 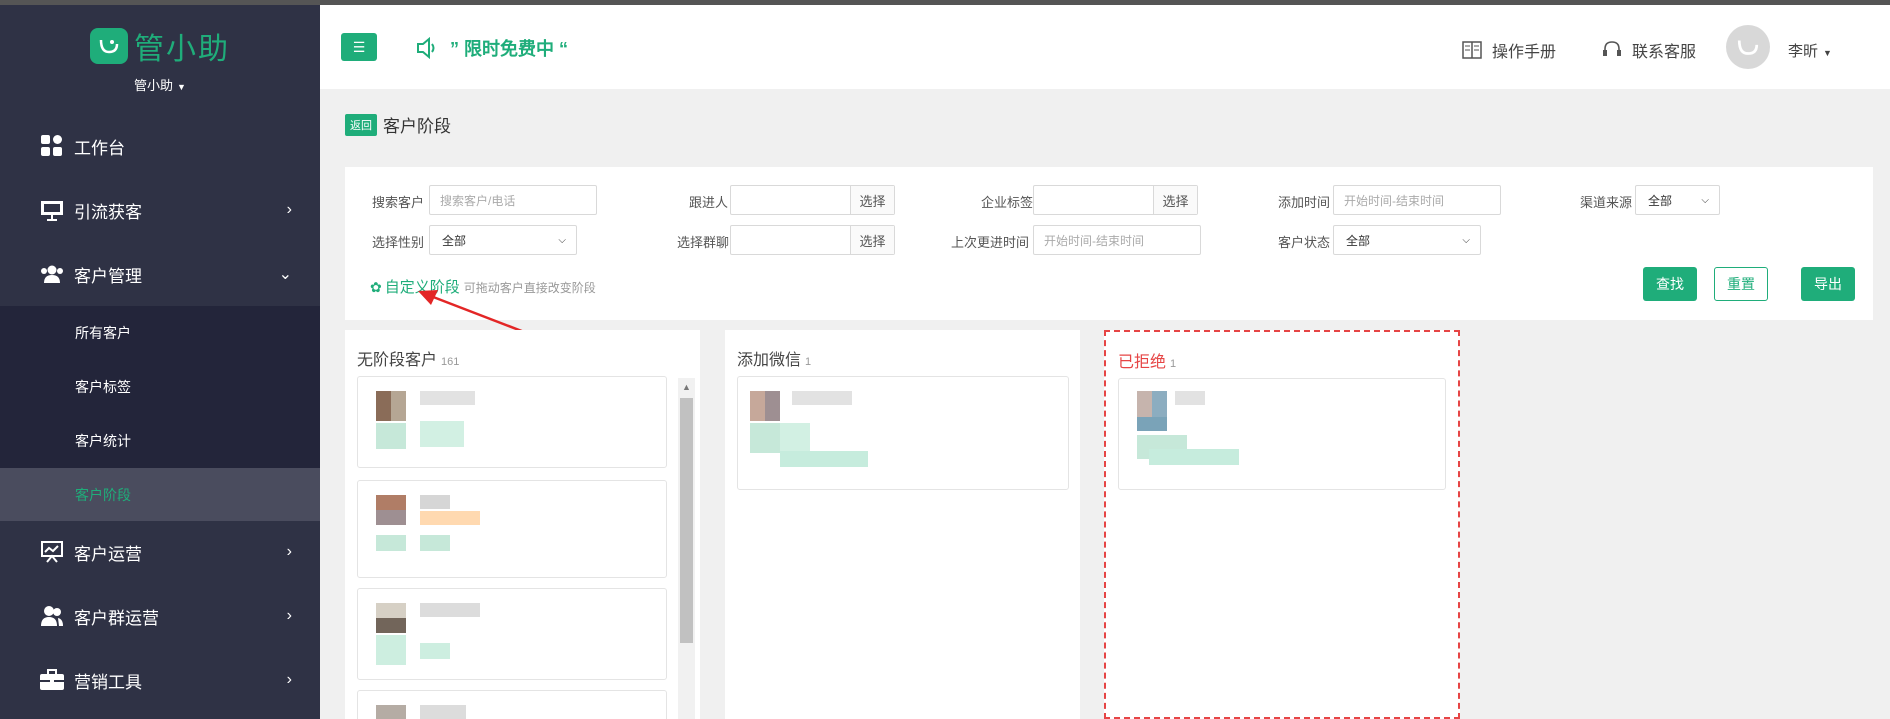 I want to click on search-button: 查找, so click(x=1670, y=284).